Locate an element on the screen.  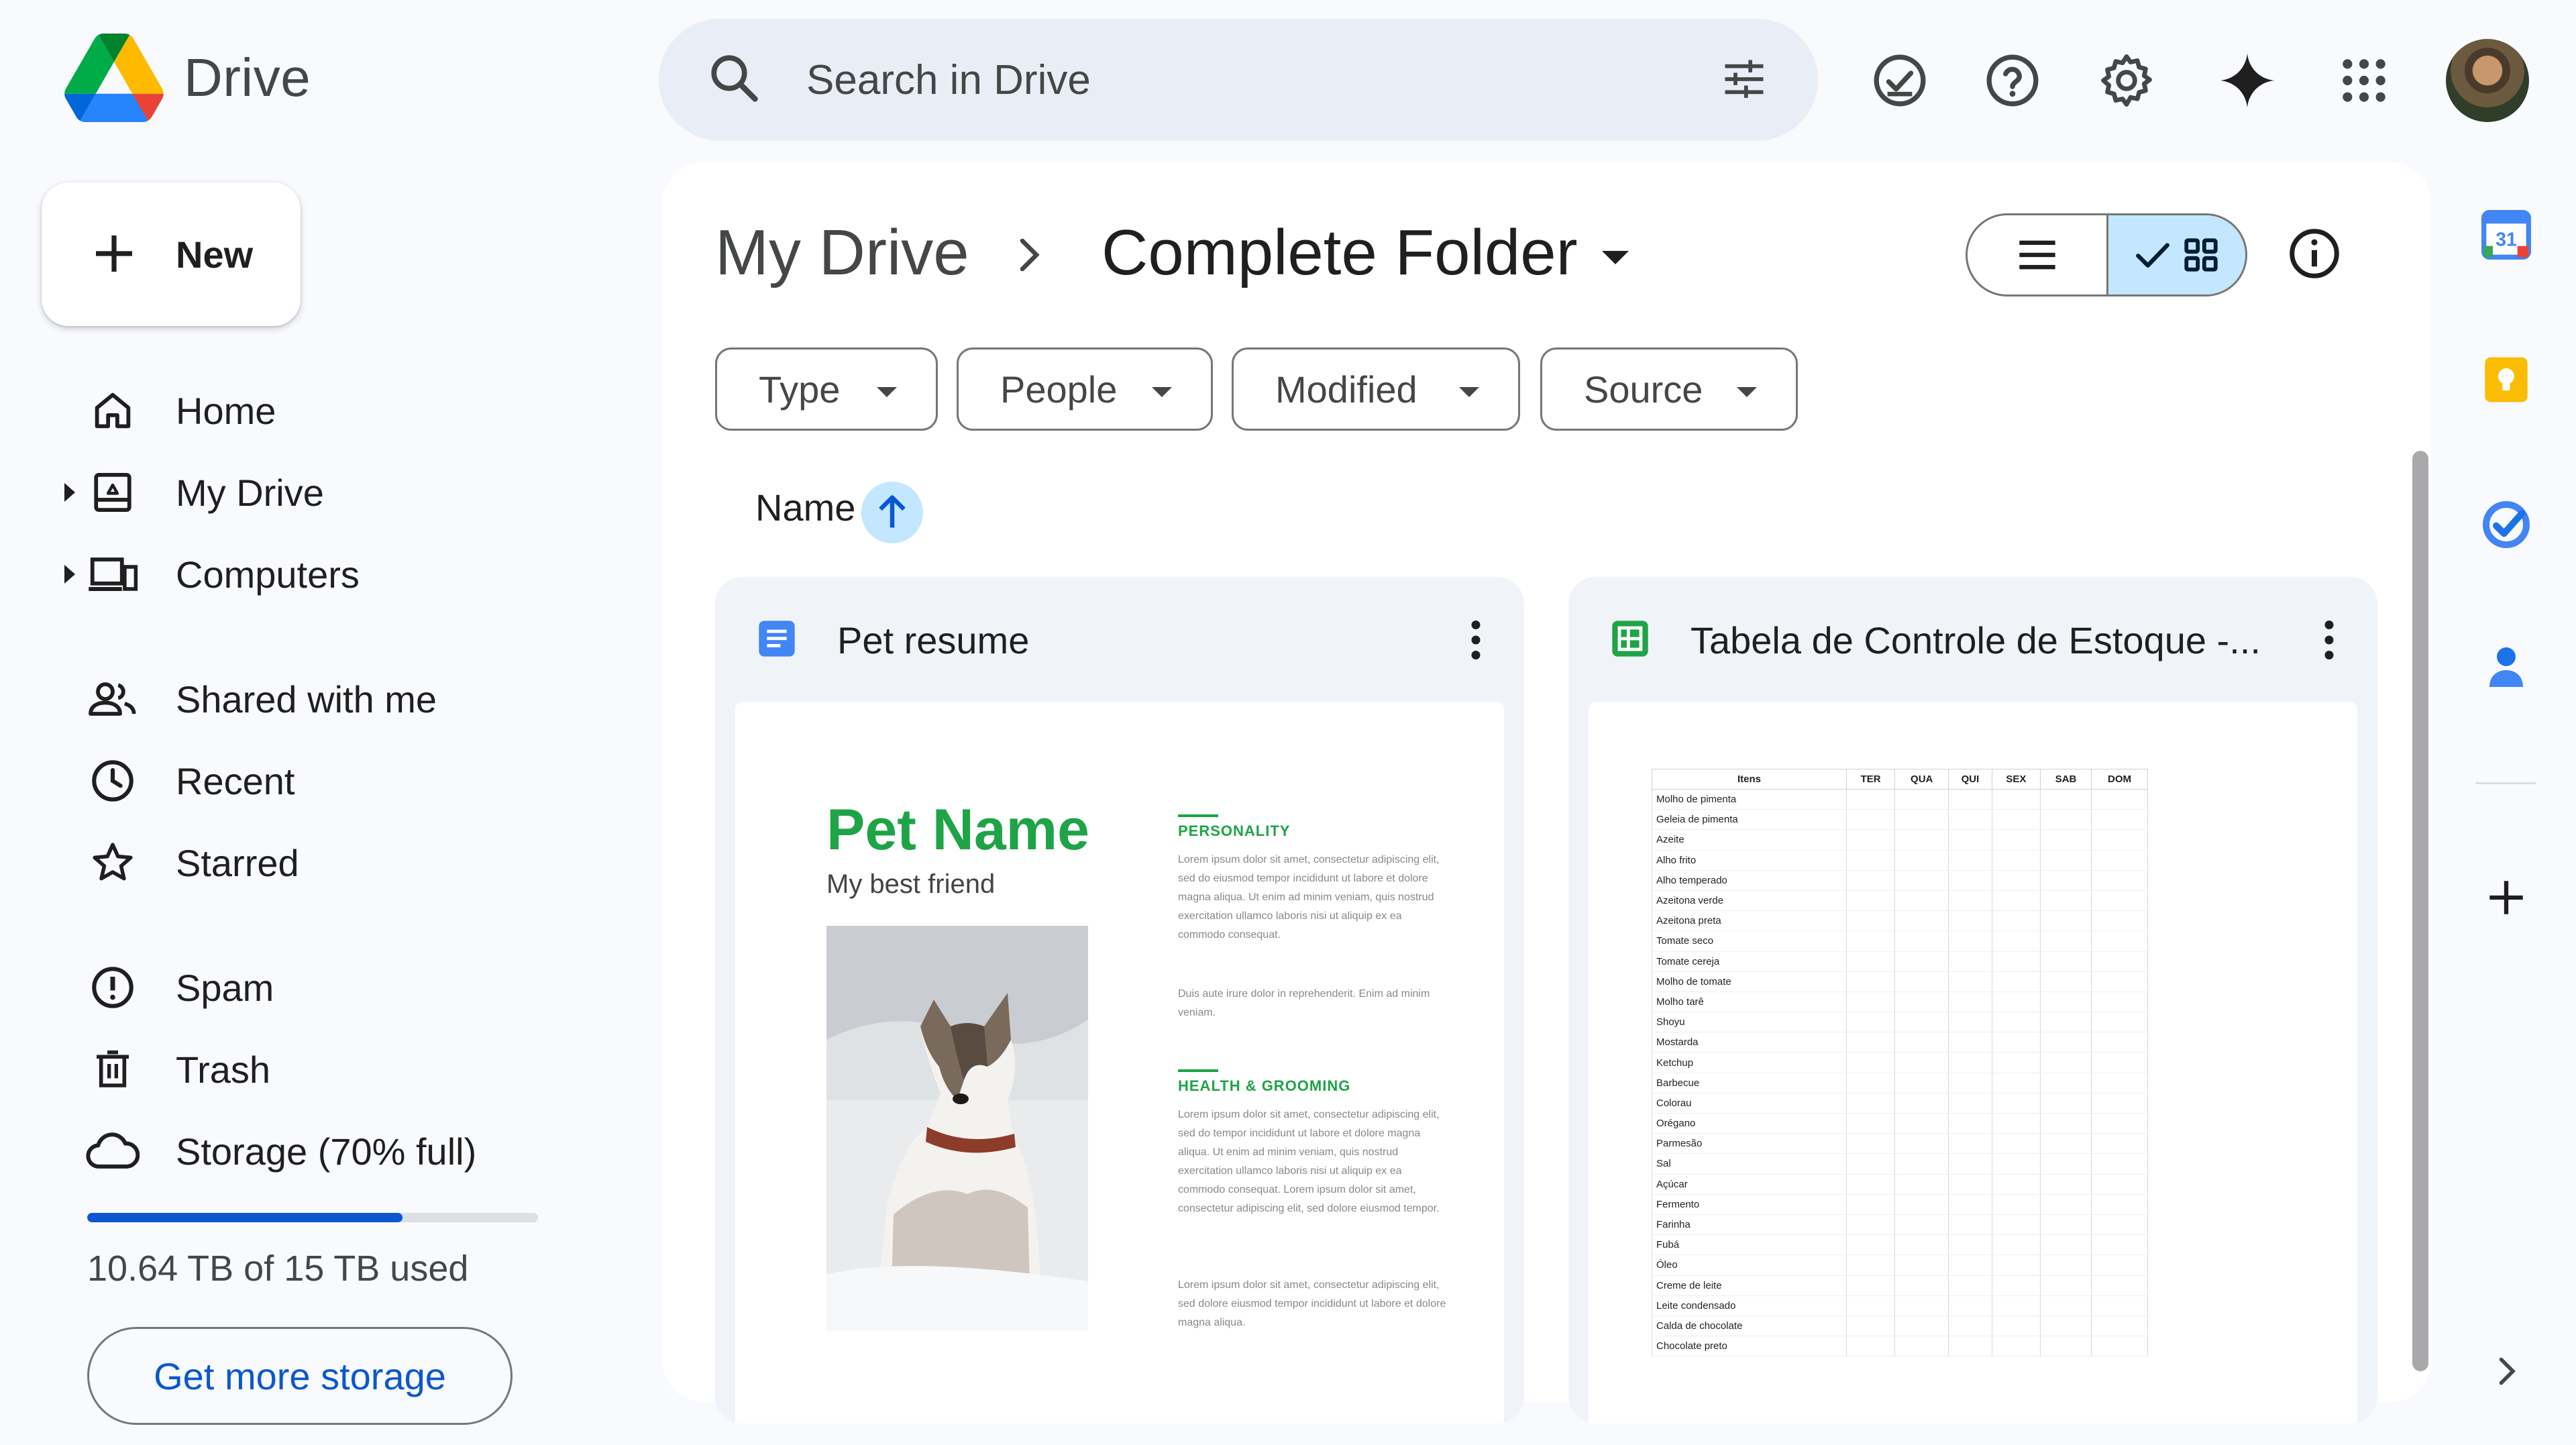
preview-subheading: My best friend is located at coordinates (911, 884).